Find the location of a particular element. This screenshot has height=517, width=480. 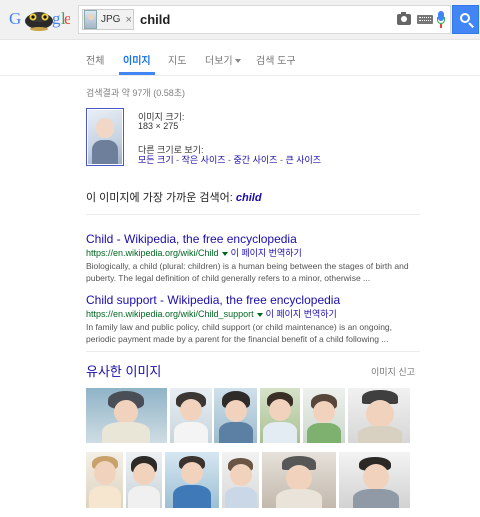

active-tab-indicator is located at coordinates (137, 73).